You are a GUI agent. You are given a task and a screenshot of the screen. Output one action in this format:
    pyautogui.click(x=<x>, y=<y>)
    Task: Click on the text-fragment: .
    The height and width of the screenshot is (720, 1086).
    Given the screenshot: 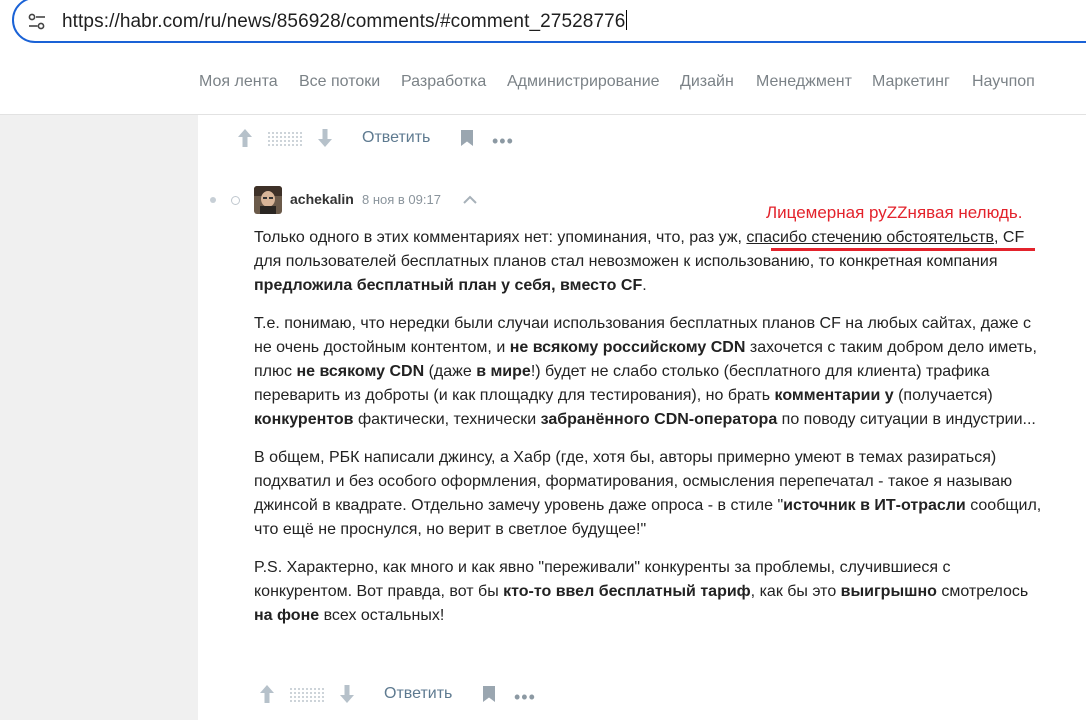 What is the action you would take?
    pyautogui.click(x=644, y=285)
    